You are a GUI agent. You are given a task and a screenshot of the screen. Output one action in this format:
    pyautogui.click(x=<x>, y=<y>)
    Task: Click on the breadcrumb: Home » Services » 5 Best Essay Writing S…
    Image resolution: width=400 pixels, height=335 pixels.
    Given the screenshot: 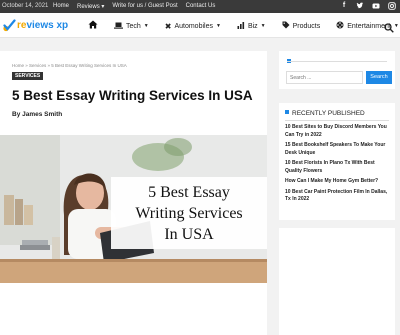 What is the action you would take?
    pyautogui.click(x=69, y=65)
    